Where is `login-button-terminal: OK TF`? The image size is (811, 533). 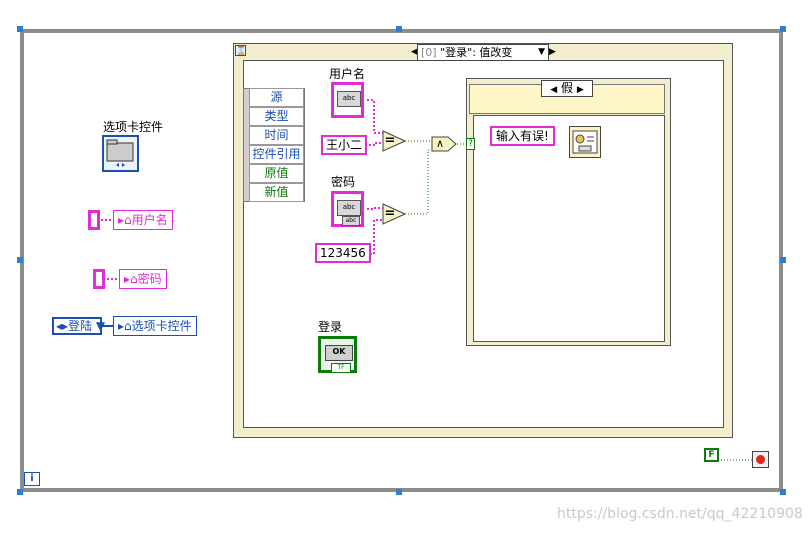
login-button-terminal: OK TF is located at coordinates (337, 354).